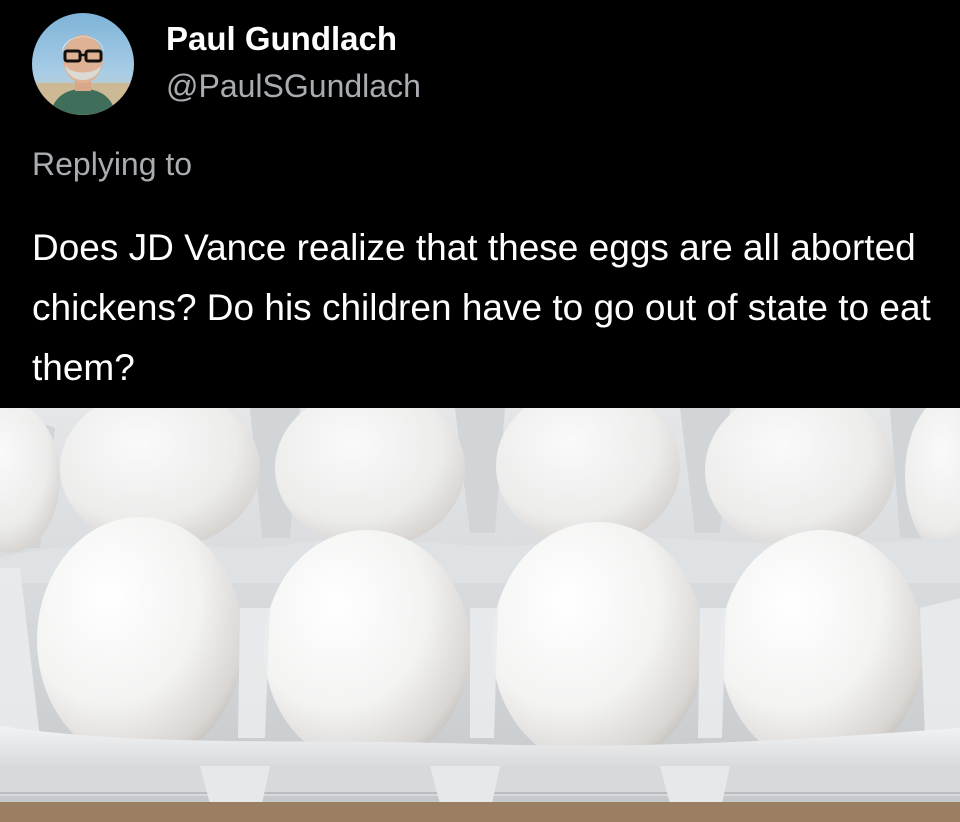  What do you see at coordinates (112, 164) in the screenshot?
I see `replying-to-label: Replying to` at bounding box center [112, 164].